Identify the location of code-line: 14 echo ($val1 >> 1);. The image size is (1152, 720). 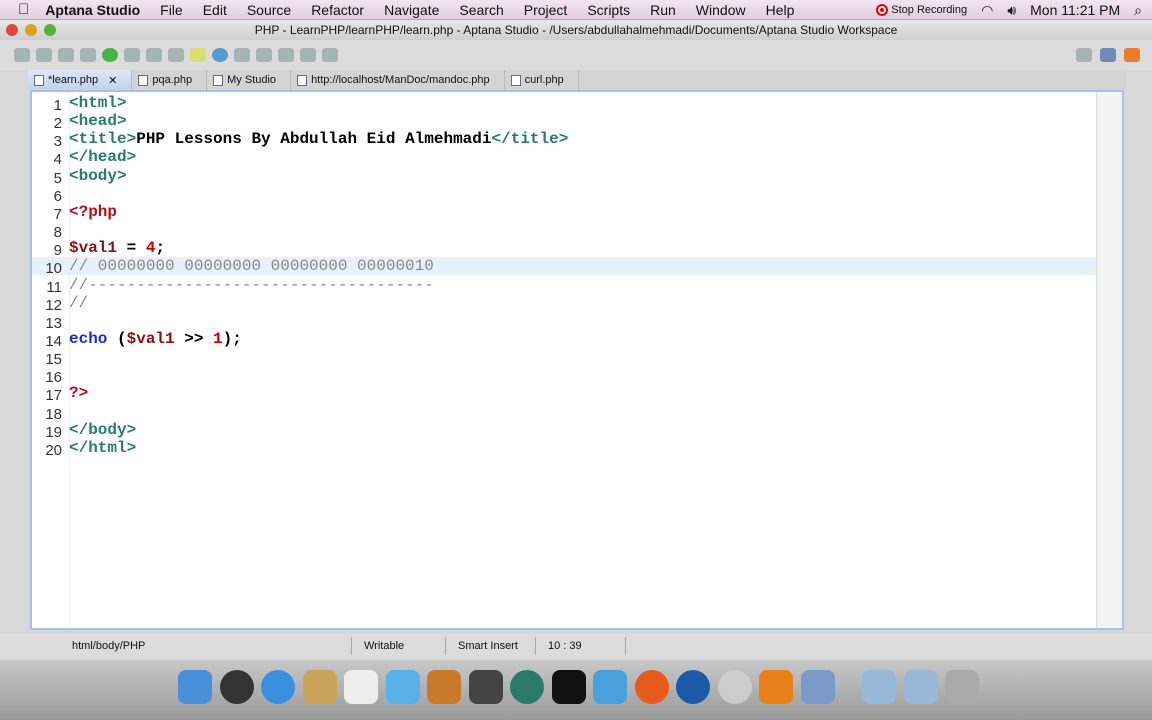
(565, 339).